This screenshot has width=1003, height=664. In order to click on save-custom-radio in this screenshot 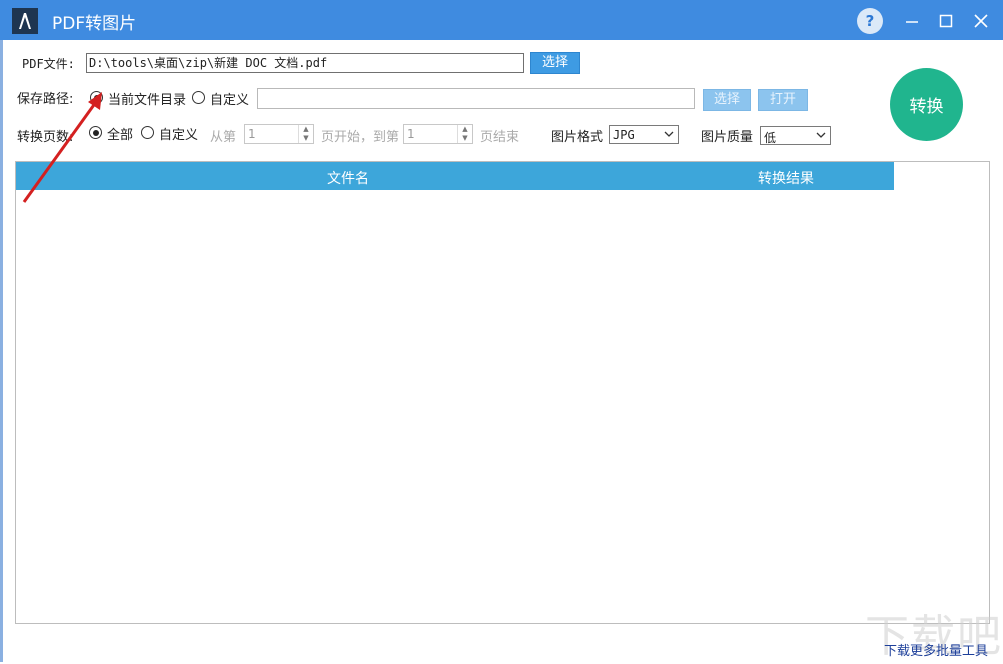, I will do `click(198, 97)`.